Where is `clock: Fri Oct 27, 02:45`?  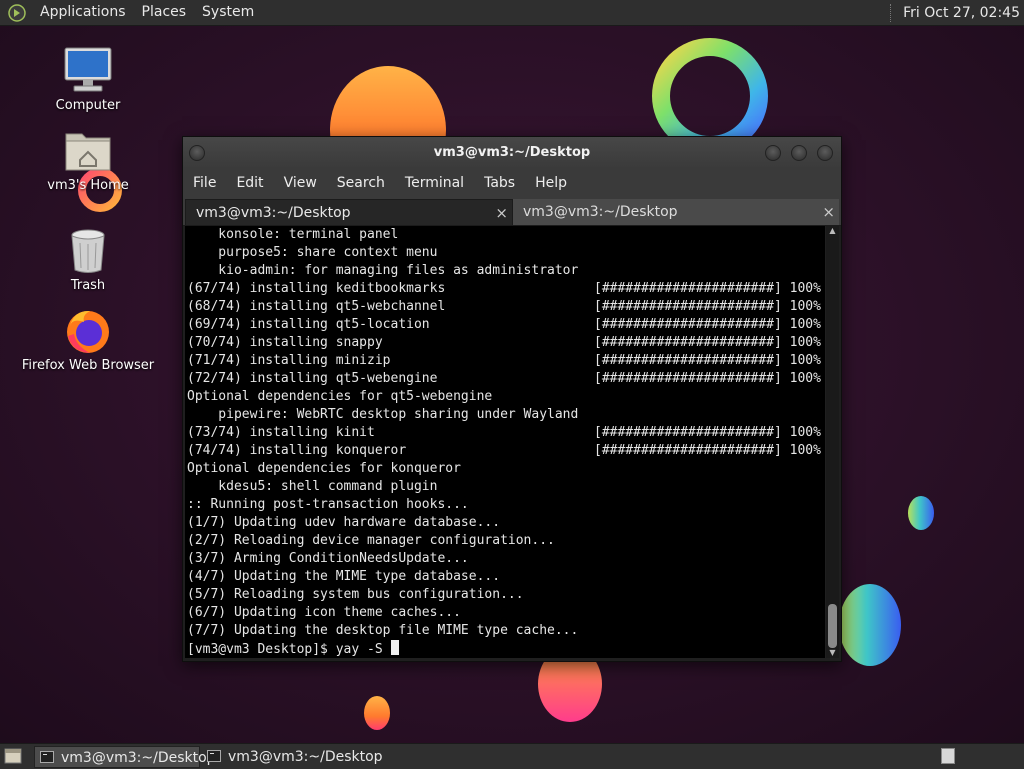 clock: Fri Oct 27, 02:45 is located at coordinates (963, 13).